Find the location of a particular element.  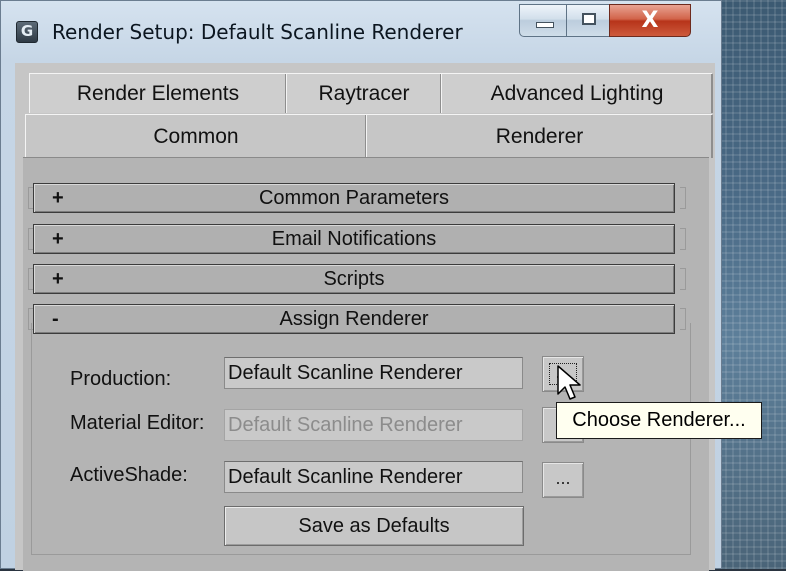

rollout-title: Common Parameters is located at coordinates (354, 198).